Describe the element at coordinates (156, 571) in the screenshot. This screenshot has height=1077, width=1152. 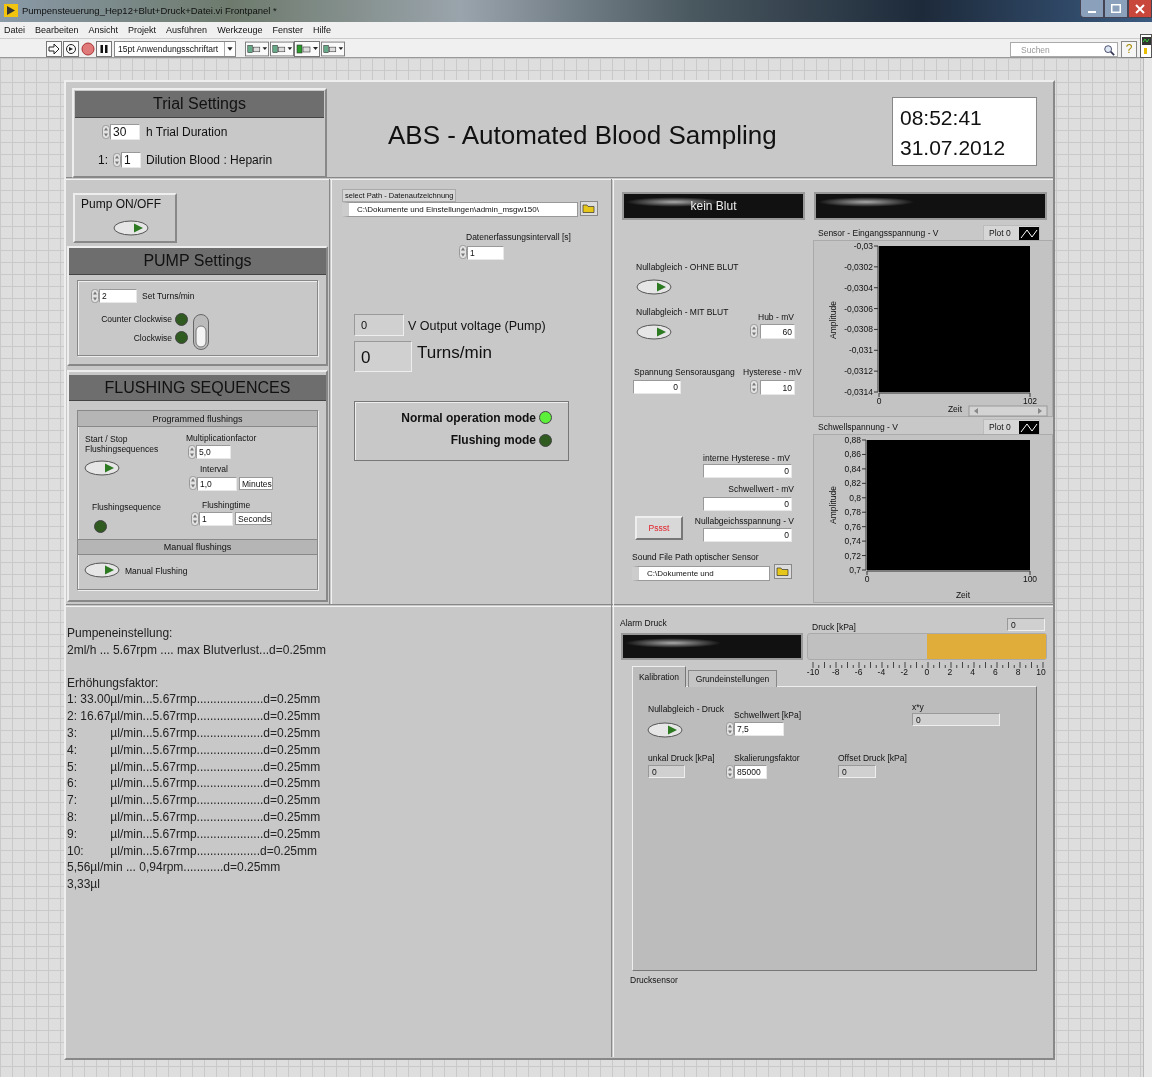
I see `label: Manual Flushing` at that location.